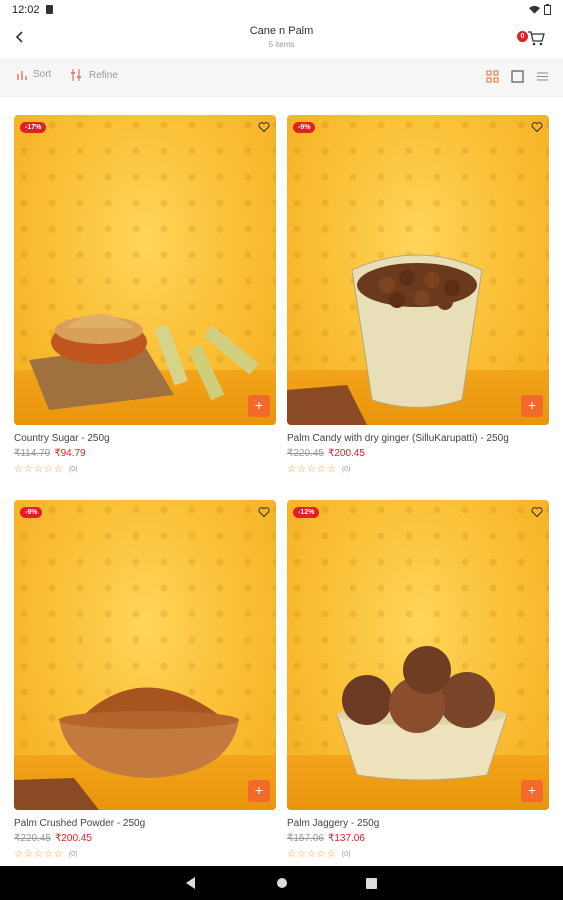 The width and height of the screenshot is (563, 900). I want to click on cart-badge: 0, so click(522, 36).